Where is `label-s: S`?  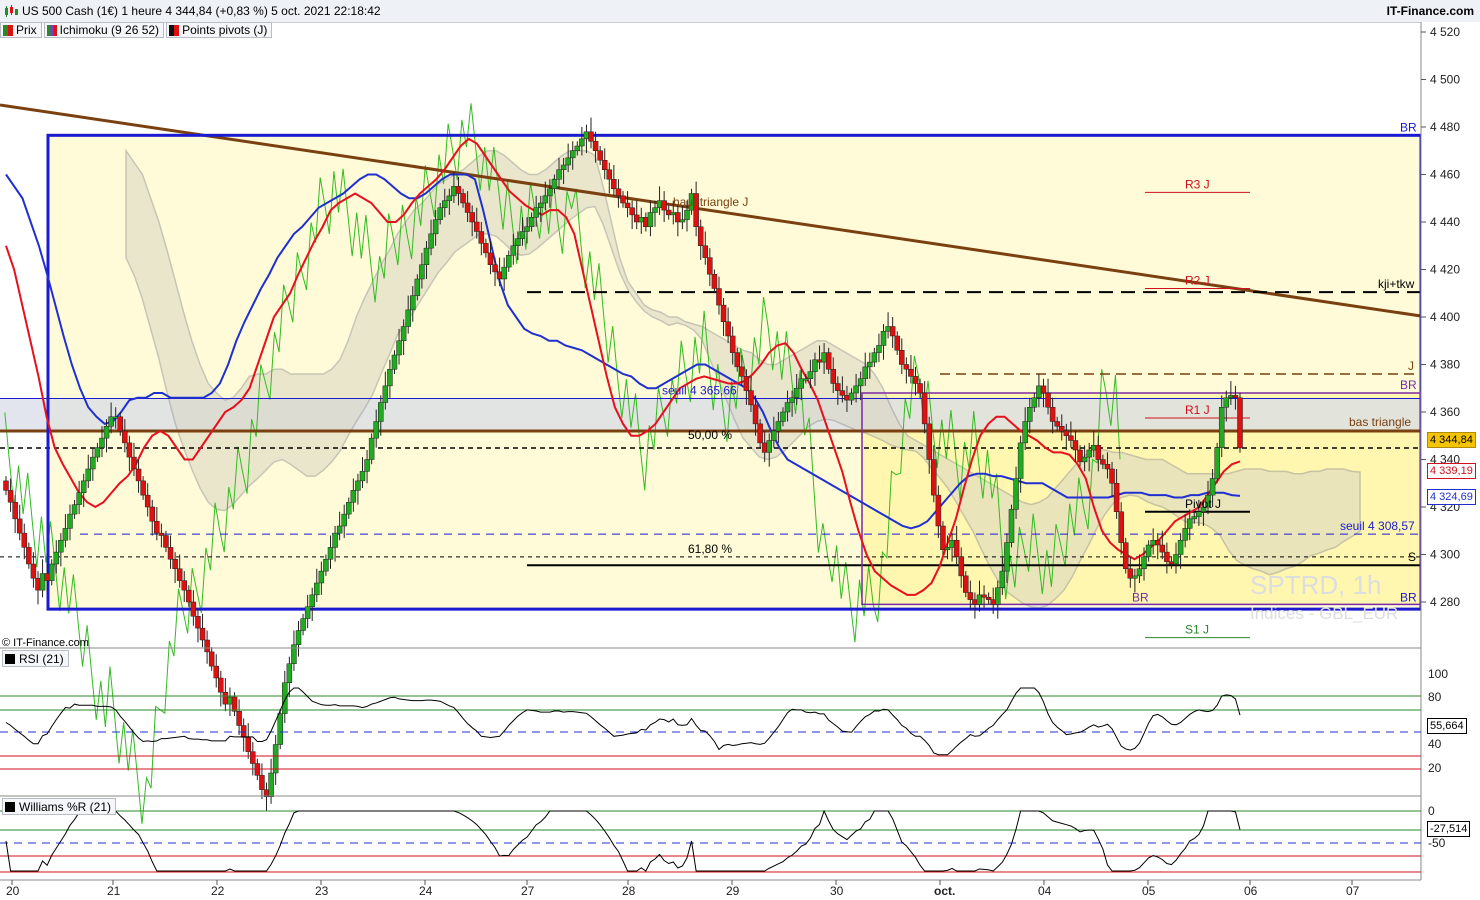 label-s: S is located at coordinates (1412, 557).